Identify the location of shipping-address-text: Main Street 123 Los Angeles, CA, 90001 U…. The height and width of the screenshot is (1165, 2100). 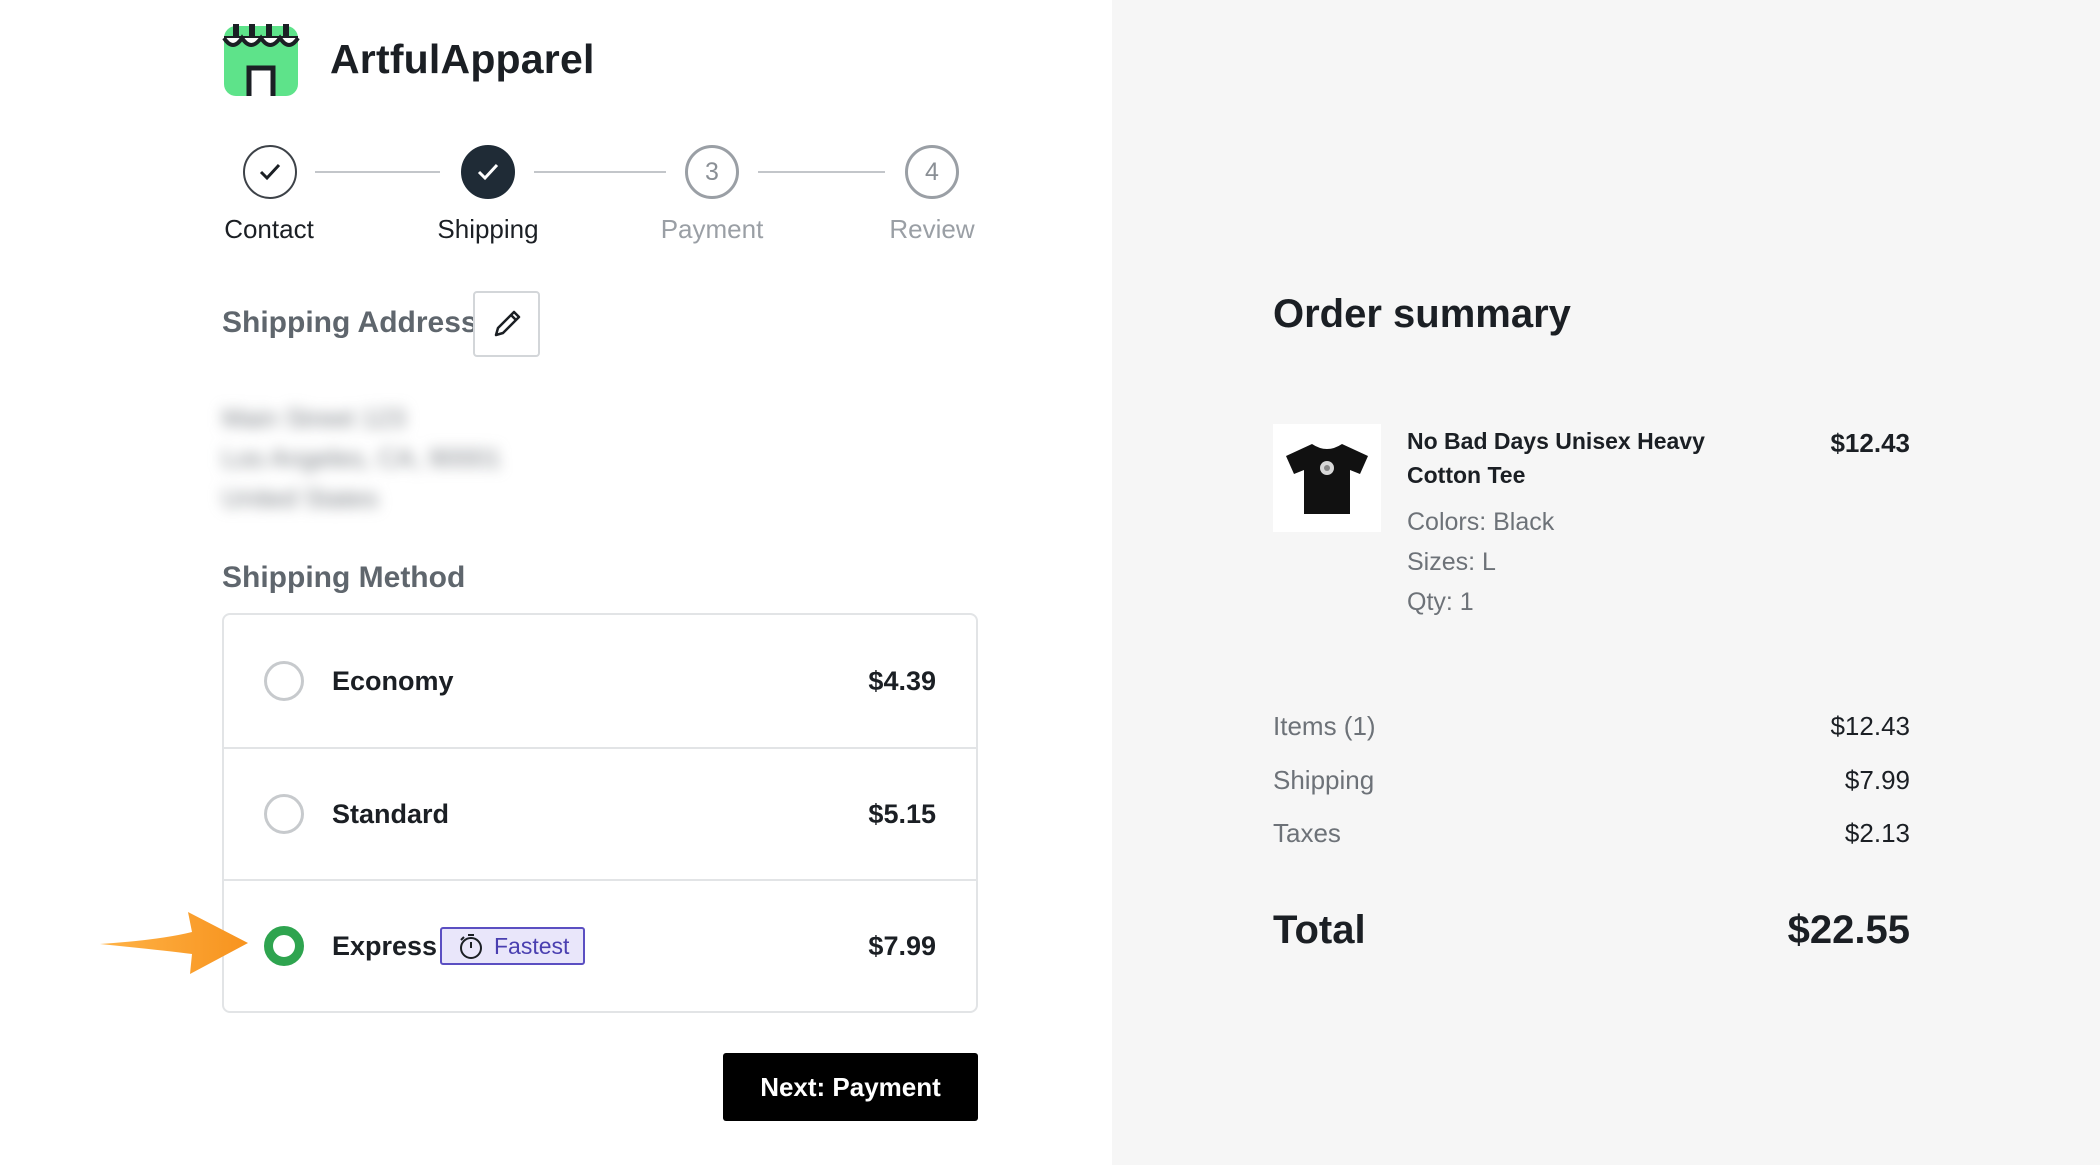
(361, 458).